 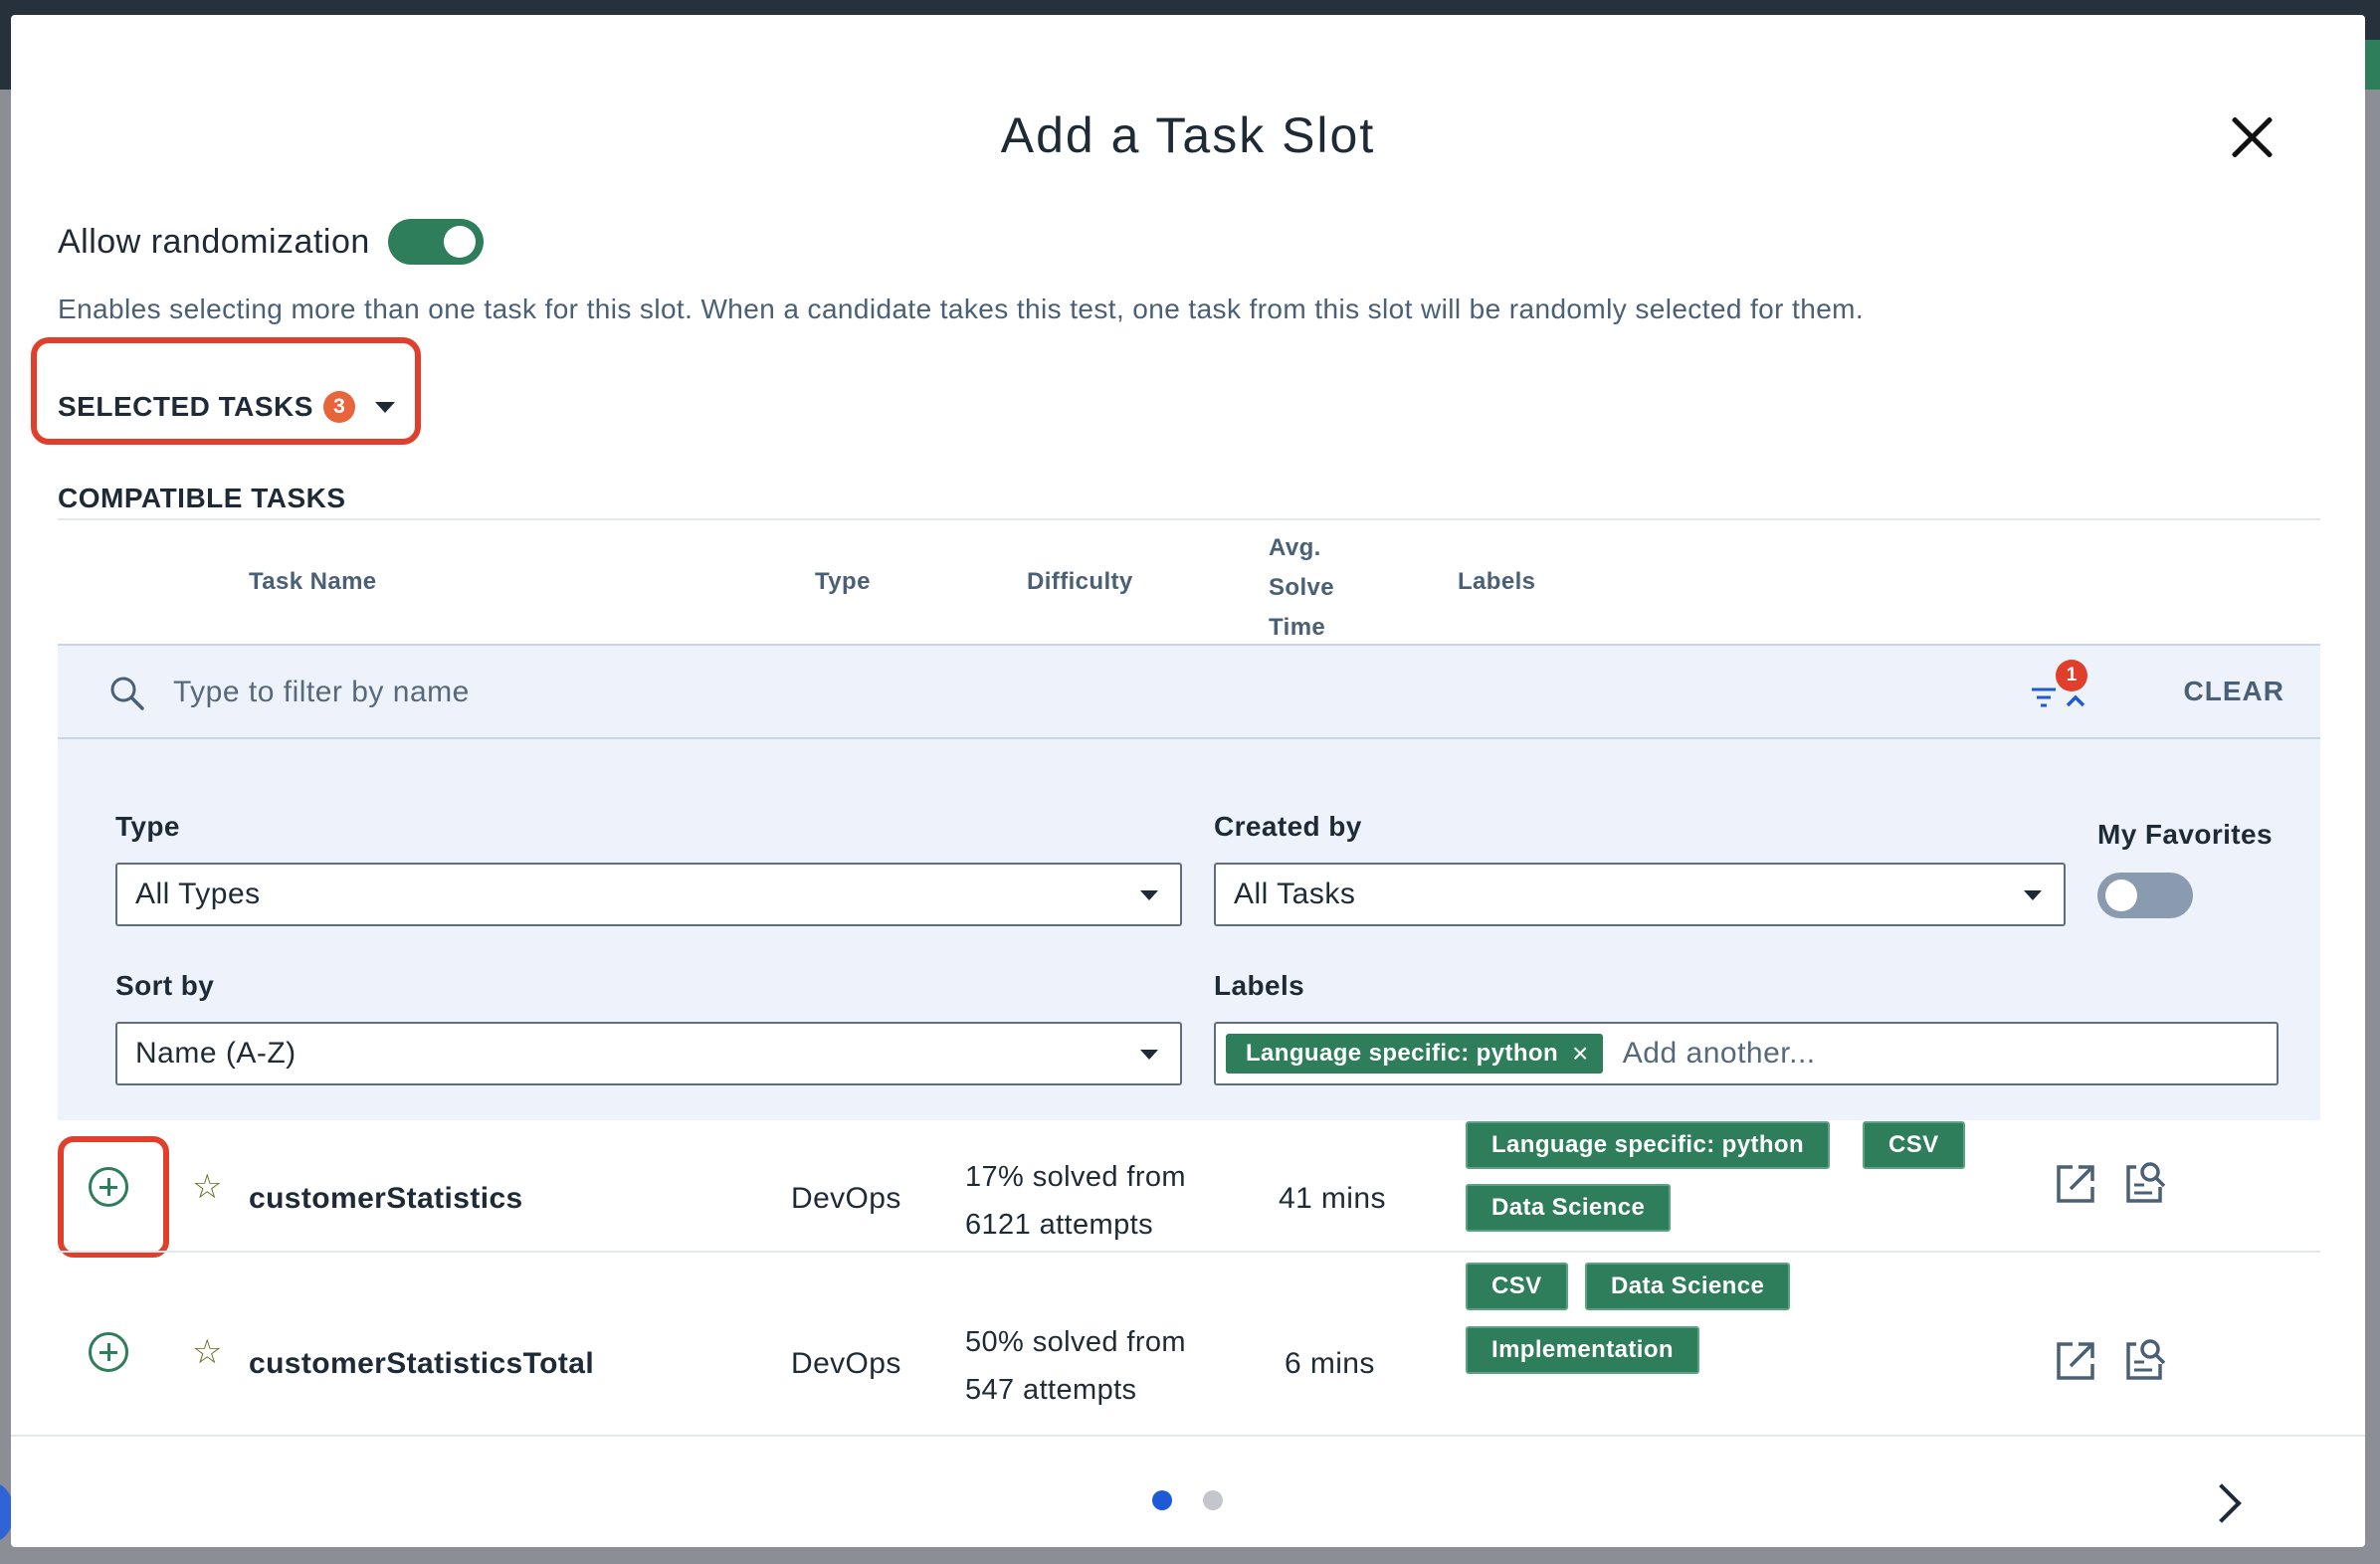 I want to click on col-type: Type, so click(x=843, y=582).